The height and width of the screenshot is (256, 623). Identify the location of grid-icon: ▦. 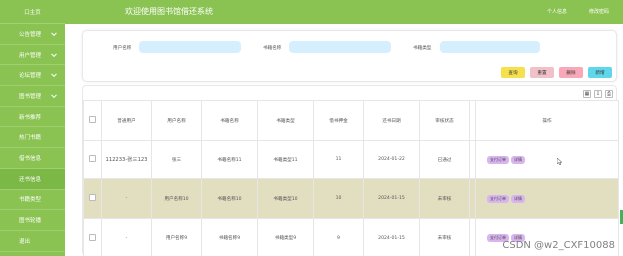
(587, 94).